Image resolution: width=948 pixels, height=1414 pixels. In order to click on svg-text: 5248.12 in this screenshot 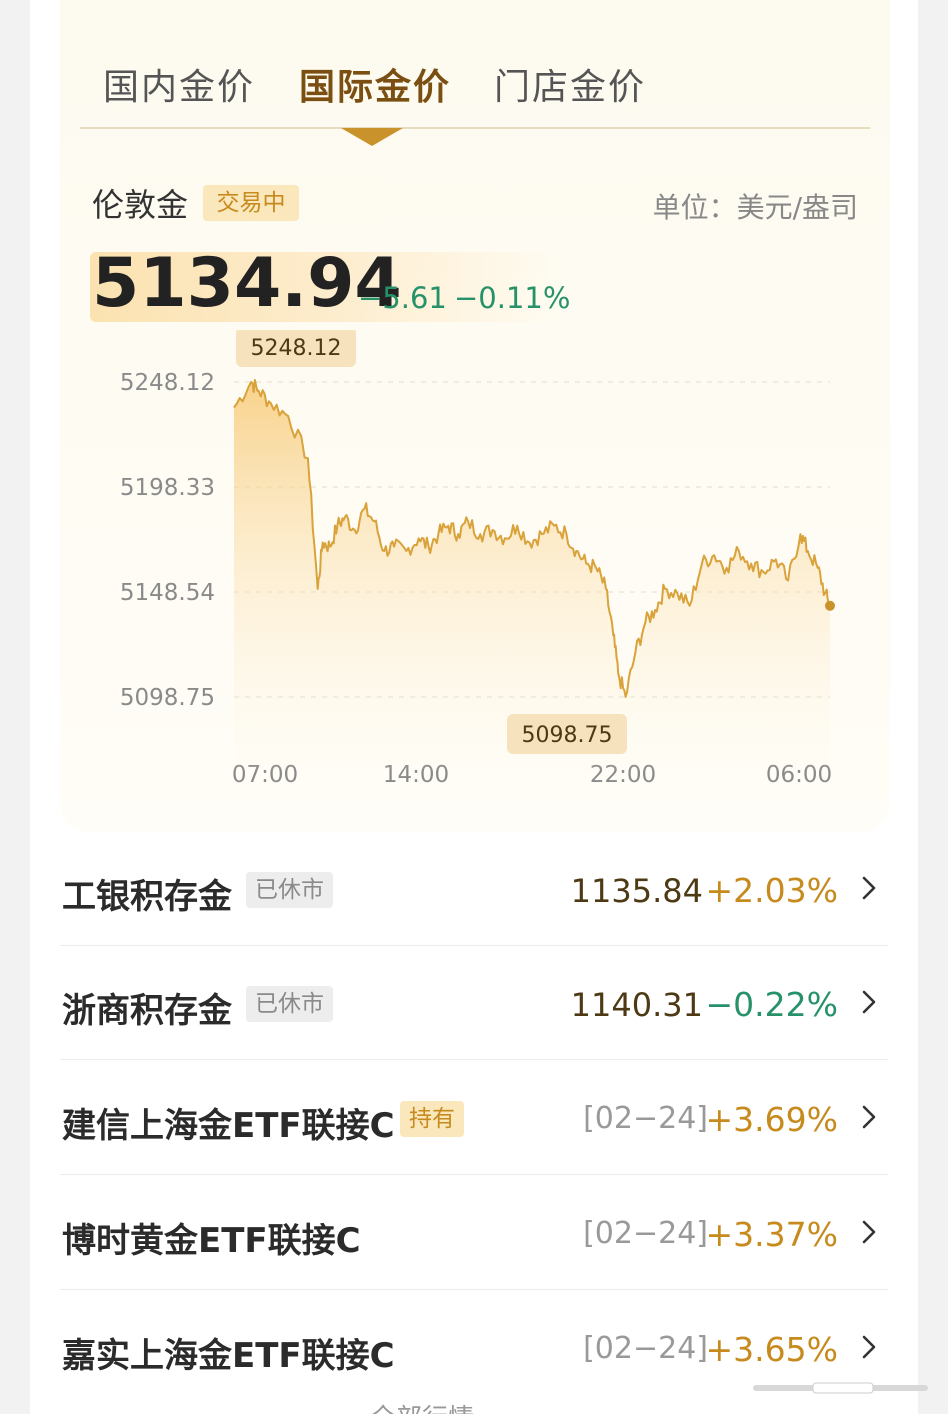, I will do `click(296, 348)`.